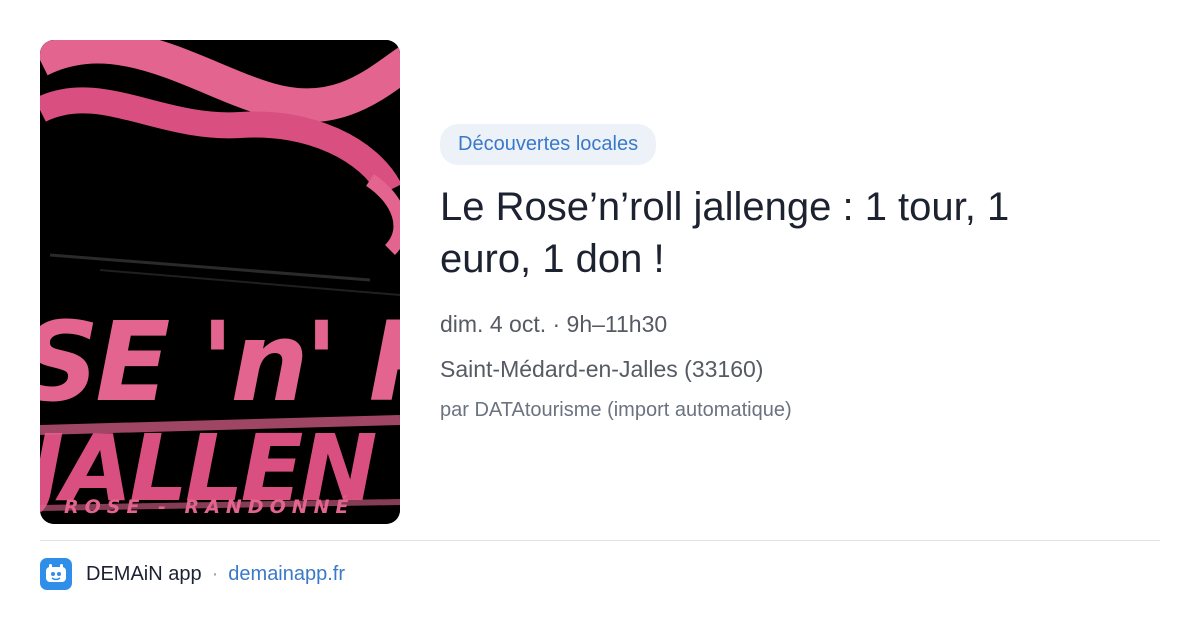  Describe the element at coordinates (286, 574) in the screenshot. I see `app-domain-link: demainapp.fr` at that location.